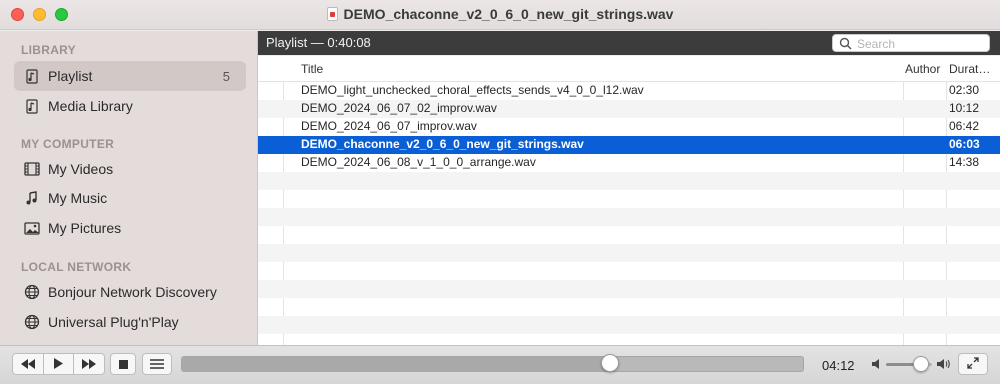  Describe the element at coordinates (113, 322) in the screenshot. I see `sidebar-item-label: Universal Plug'n'Play` at that location.